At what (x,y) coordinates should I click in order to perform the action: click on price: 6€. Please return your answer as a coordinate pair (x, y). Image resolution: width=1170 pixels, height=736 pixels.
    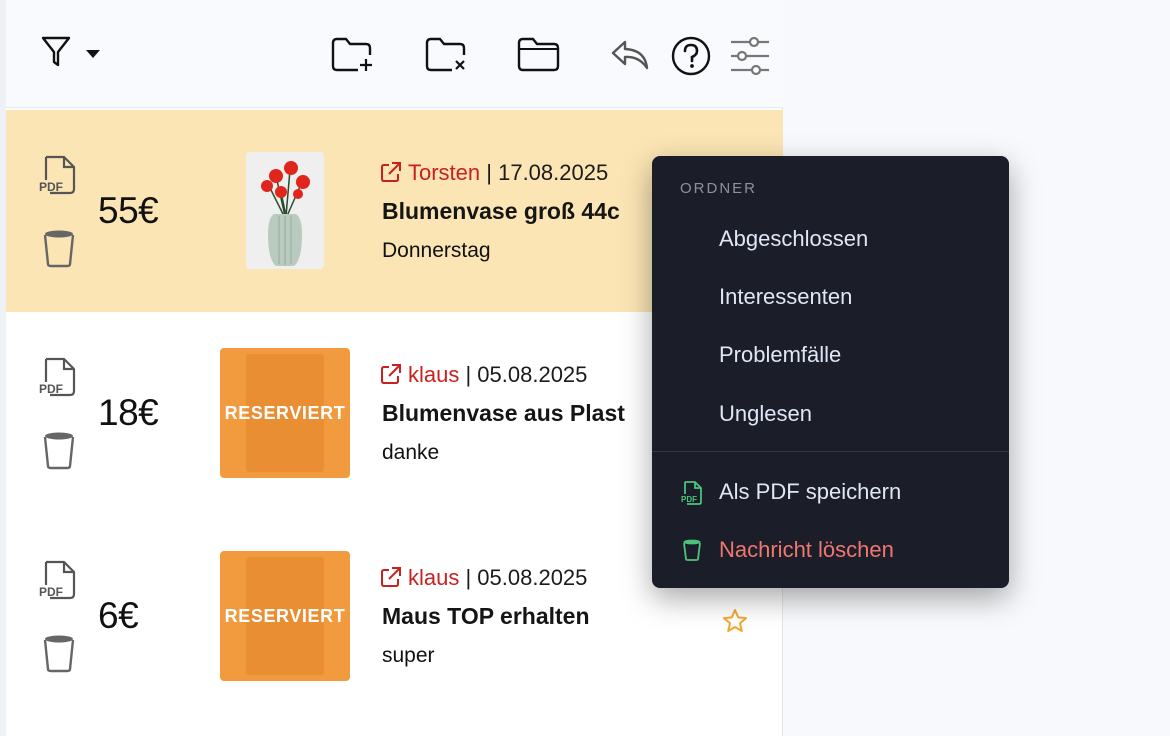
    Looking at the image, I should click on (118, 615).